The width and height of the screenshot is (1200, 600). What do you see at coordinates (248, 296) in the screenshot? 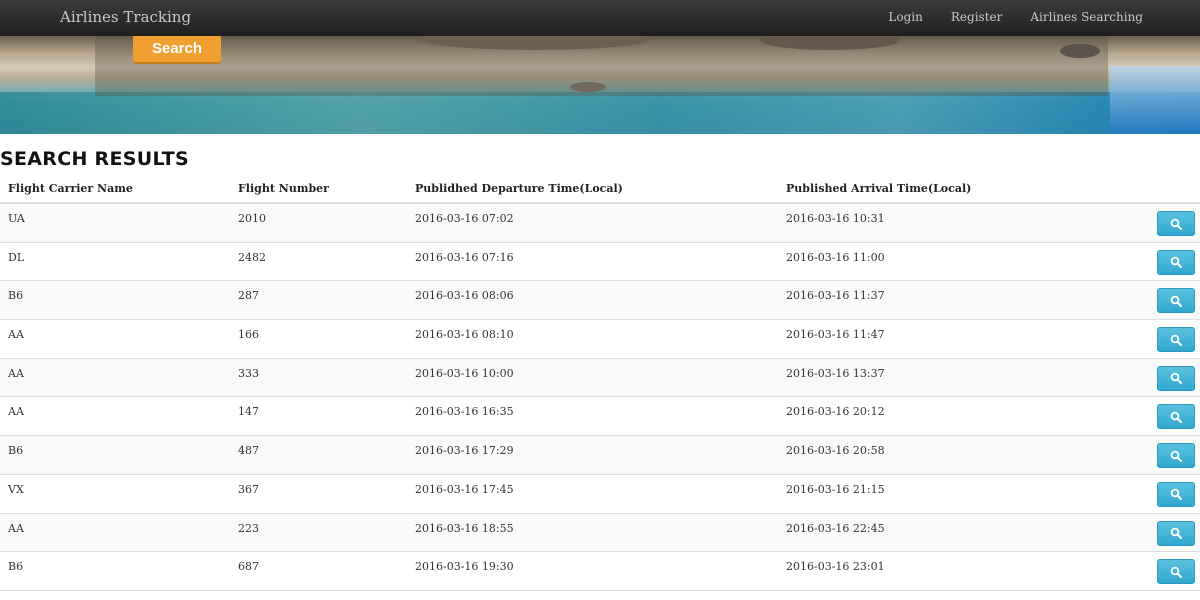
I see `flight-number-cell: 287` at bounding box center [248, 296].